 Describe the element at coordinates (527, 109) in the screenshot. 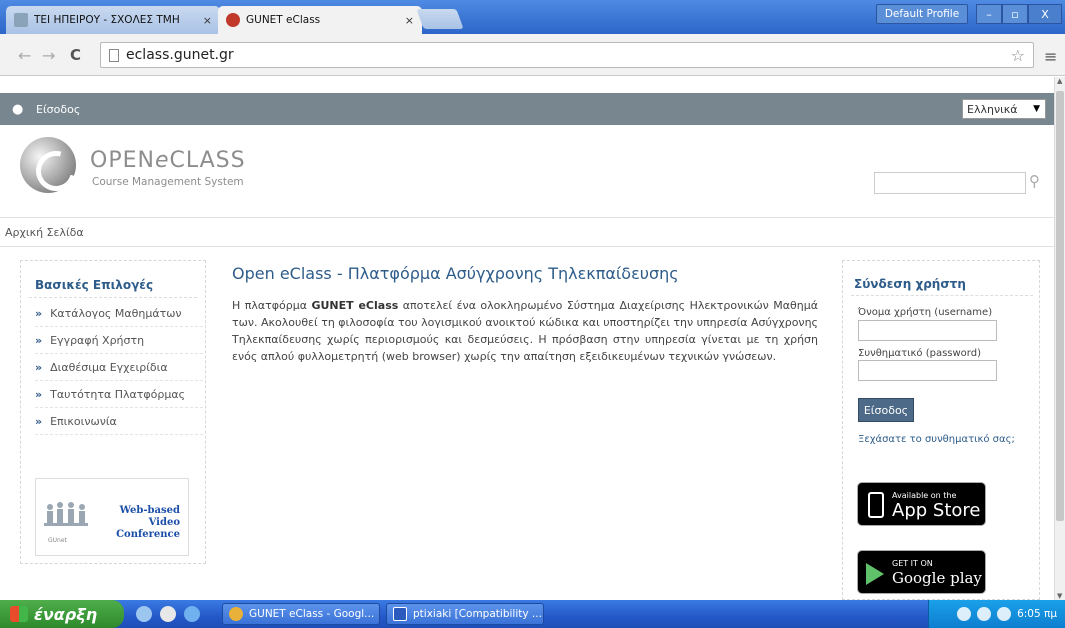

I see `user-bar: ● Είσοδος Ελληνικά ▼` at that location.